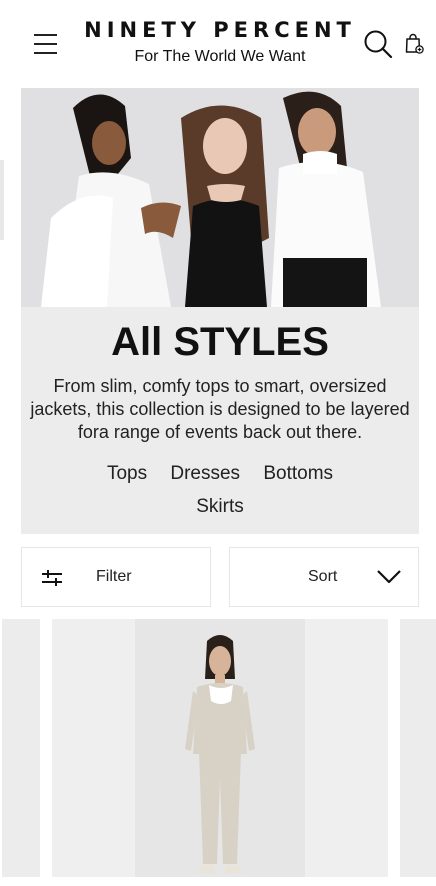 The image size is (436, 886). I want to click on search-icon, so click(378, 44).